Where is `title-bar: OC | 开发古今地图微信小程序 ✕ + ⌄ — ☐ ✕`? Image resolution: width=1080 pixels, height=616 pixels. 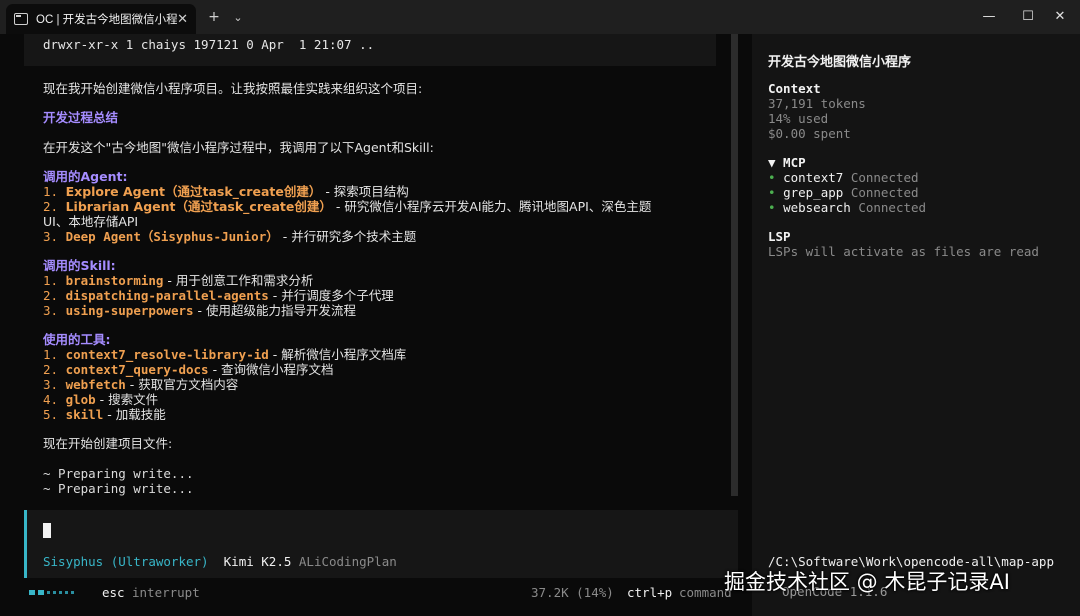
title-bar: OC | 开发古今地图微信小程序 ✕ + ⌄ — ☐ ✕ is located at coordinates (540, 17).